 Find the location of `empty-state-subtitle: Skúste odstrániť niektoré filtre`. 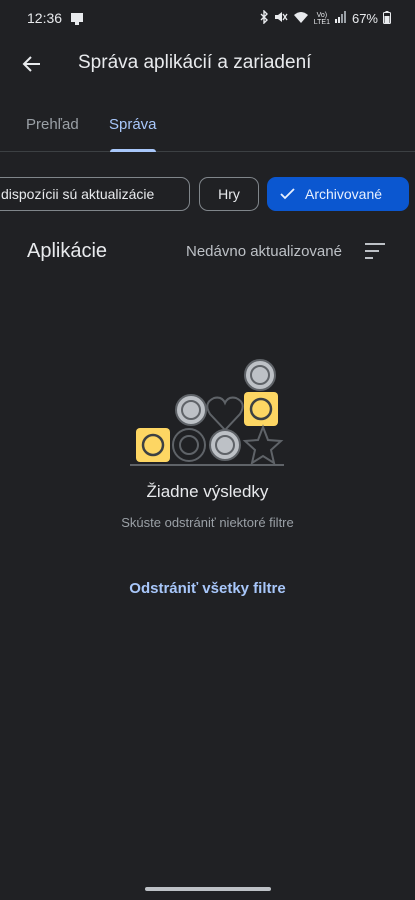

empty-state-subtitle: Skúste odstrániť niektoré filtre is located at coordinates (207, 522).